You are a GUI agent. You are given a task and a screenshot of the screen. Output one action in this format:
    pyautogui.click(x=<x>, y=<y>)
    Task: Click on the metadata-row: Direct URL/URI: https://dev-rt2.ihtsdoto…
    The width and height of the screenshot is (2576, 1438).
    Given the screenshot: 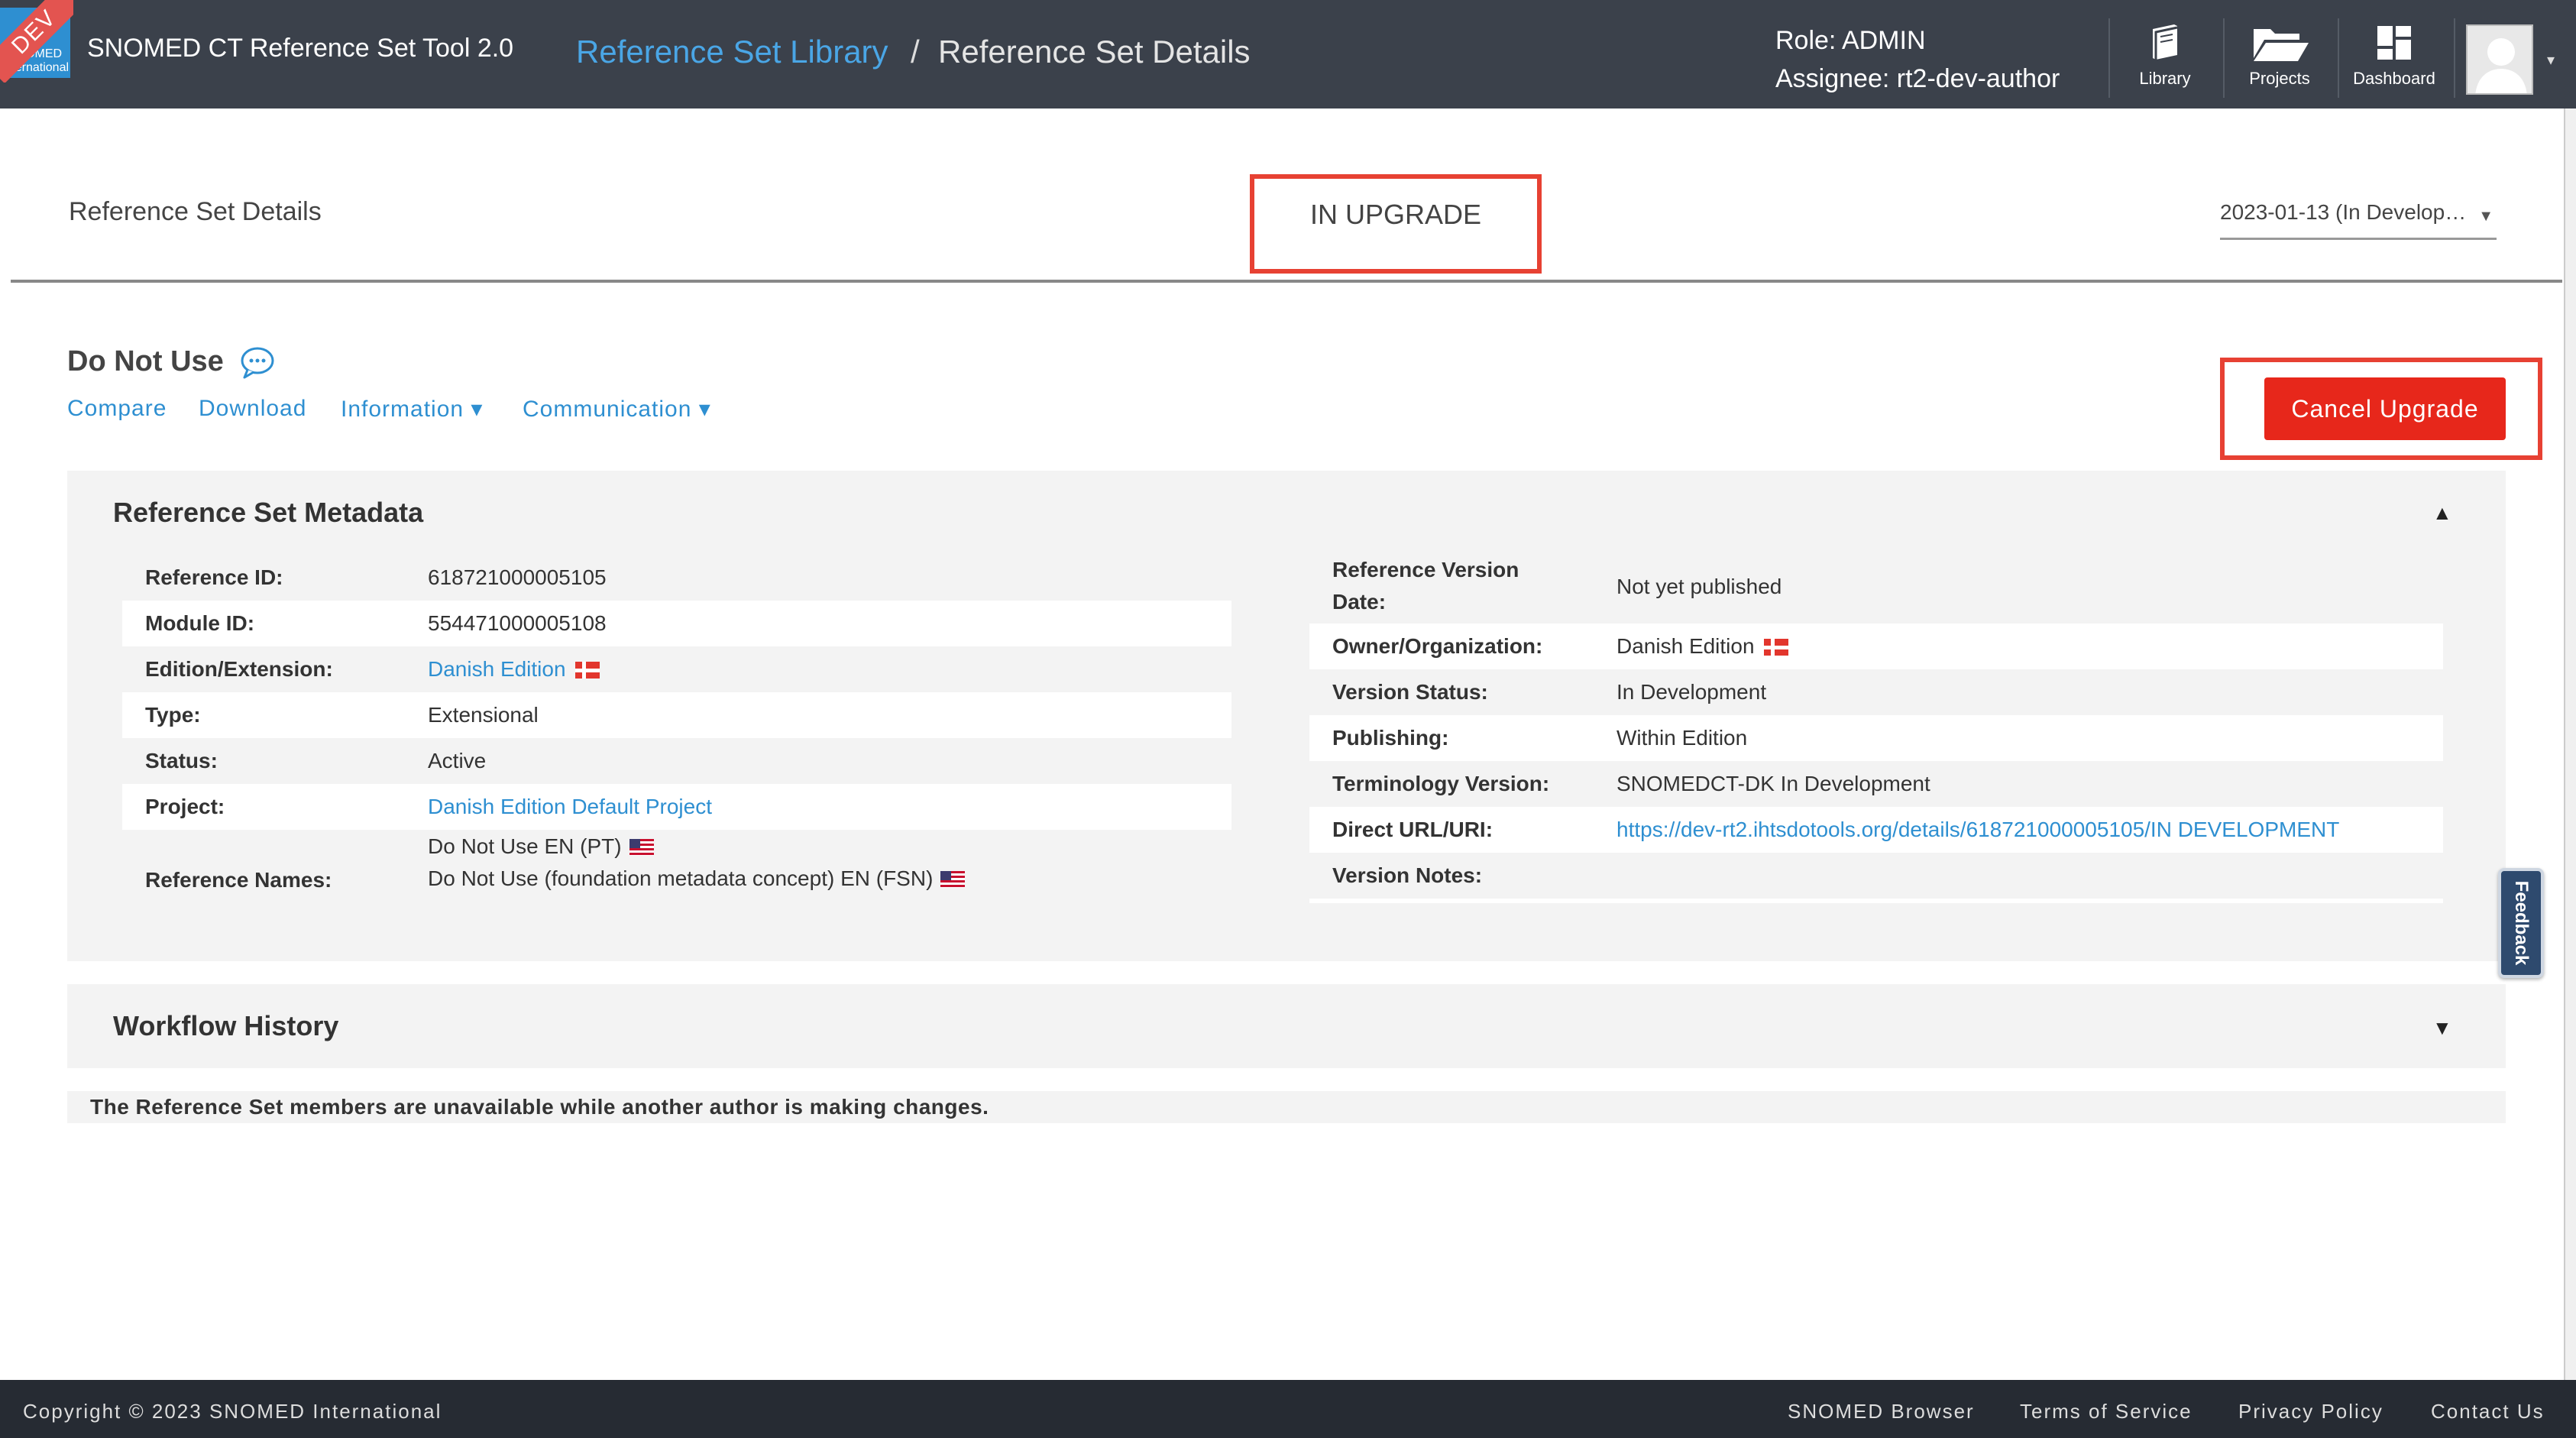 What is the action you would take?
    pyautogui.click(x=1876, y=830)
    